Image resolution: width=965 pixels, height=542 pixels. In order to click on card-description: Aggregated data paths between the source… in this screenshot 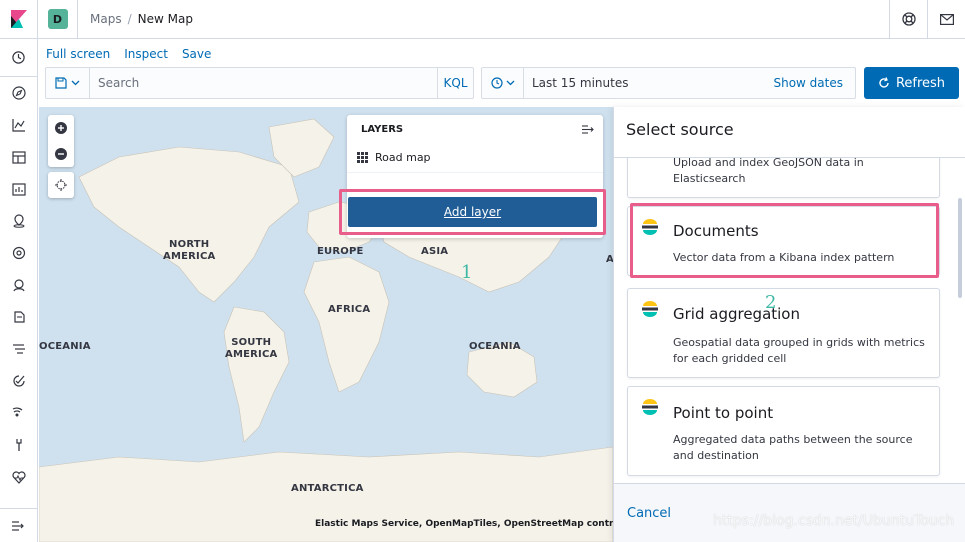, I will do `click(793, 447)`.